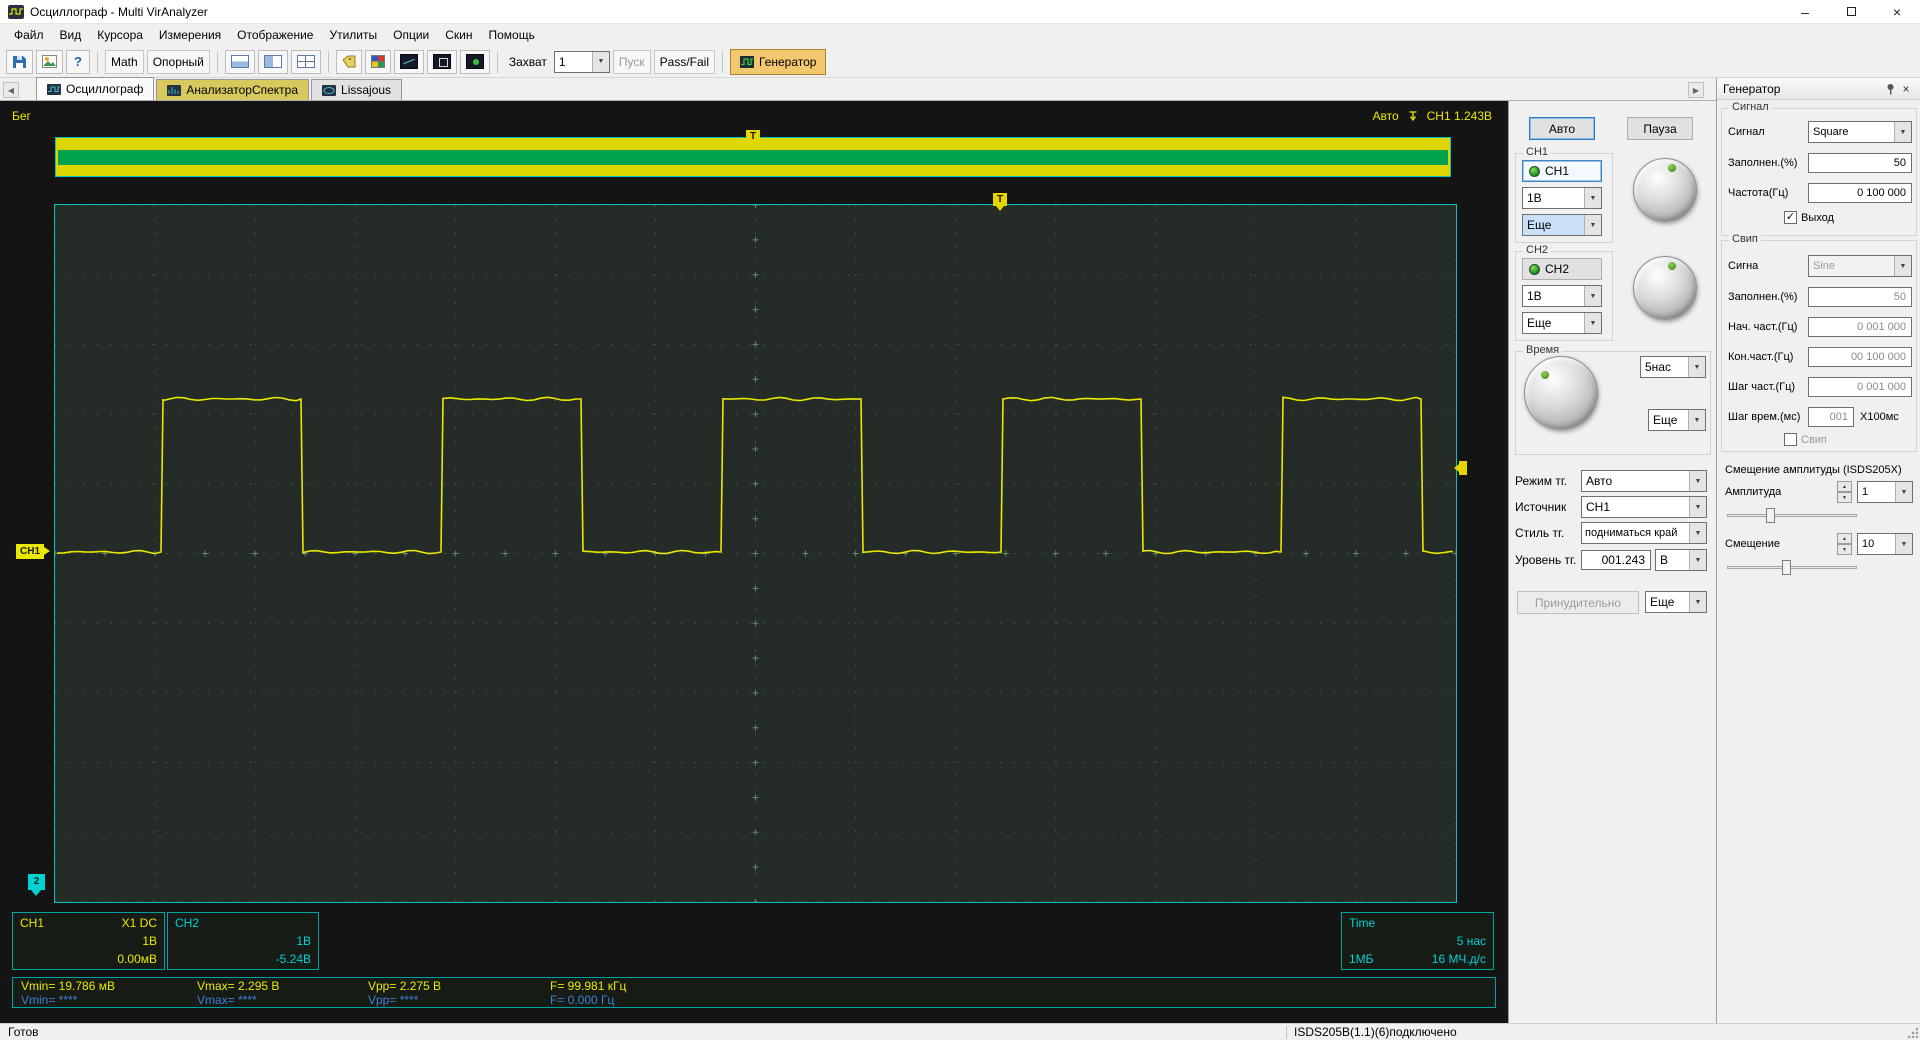  What do you see at coordinates (178, 61) in the screenshot?
I see `reference-button: Опорный` at bounding box center [178, 61].